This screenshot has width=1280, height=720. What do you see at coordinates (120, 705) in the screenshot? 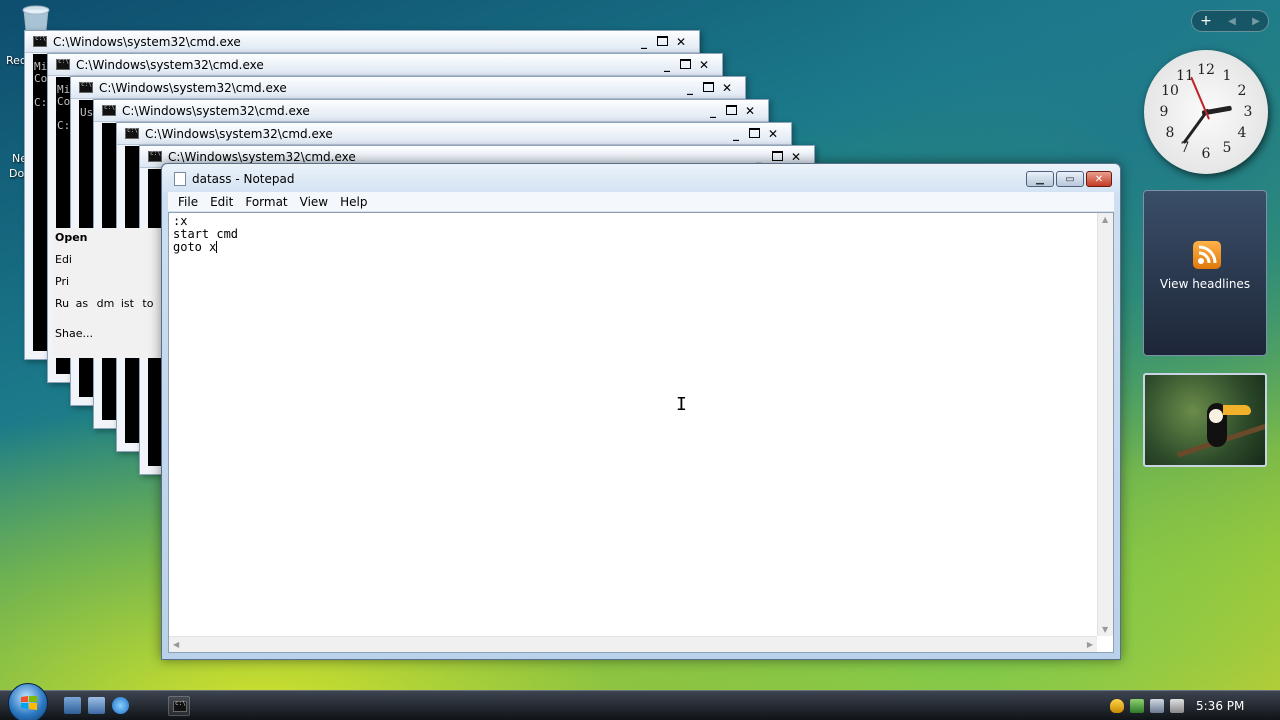
I see `internet-explorer-icon` at bounding box center [120, 705].